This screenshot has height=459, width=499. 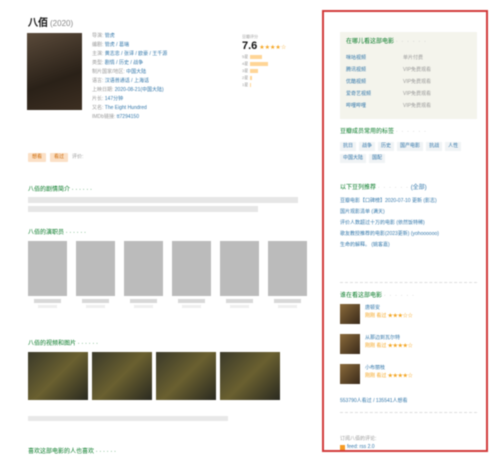 What do you see at coordinates (117, 45) in the screenshot?
I see `info-value: 管虎 / 葛瑞` at bounding box center [117, 45].